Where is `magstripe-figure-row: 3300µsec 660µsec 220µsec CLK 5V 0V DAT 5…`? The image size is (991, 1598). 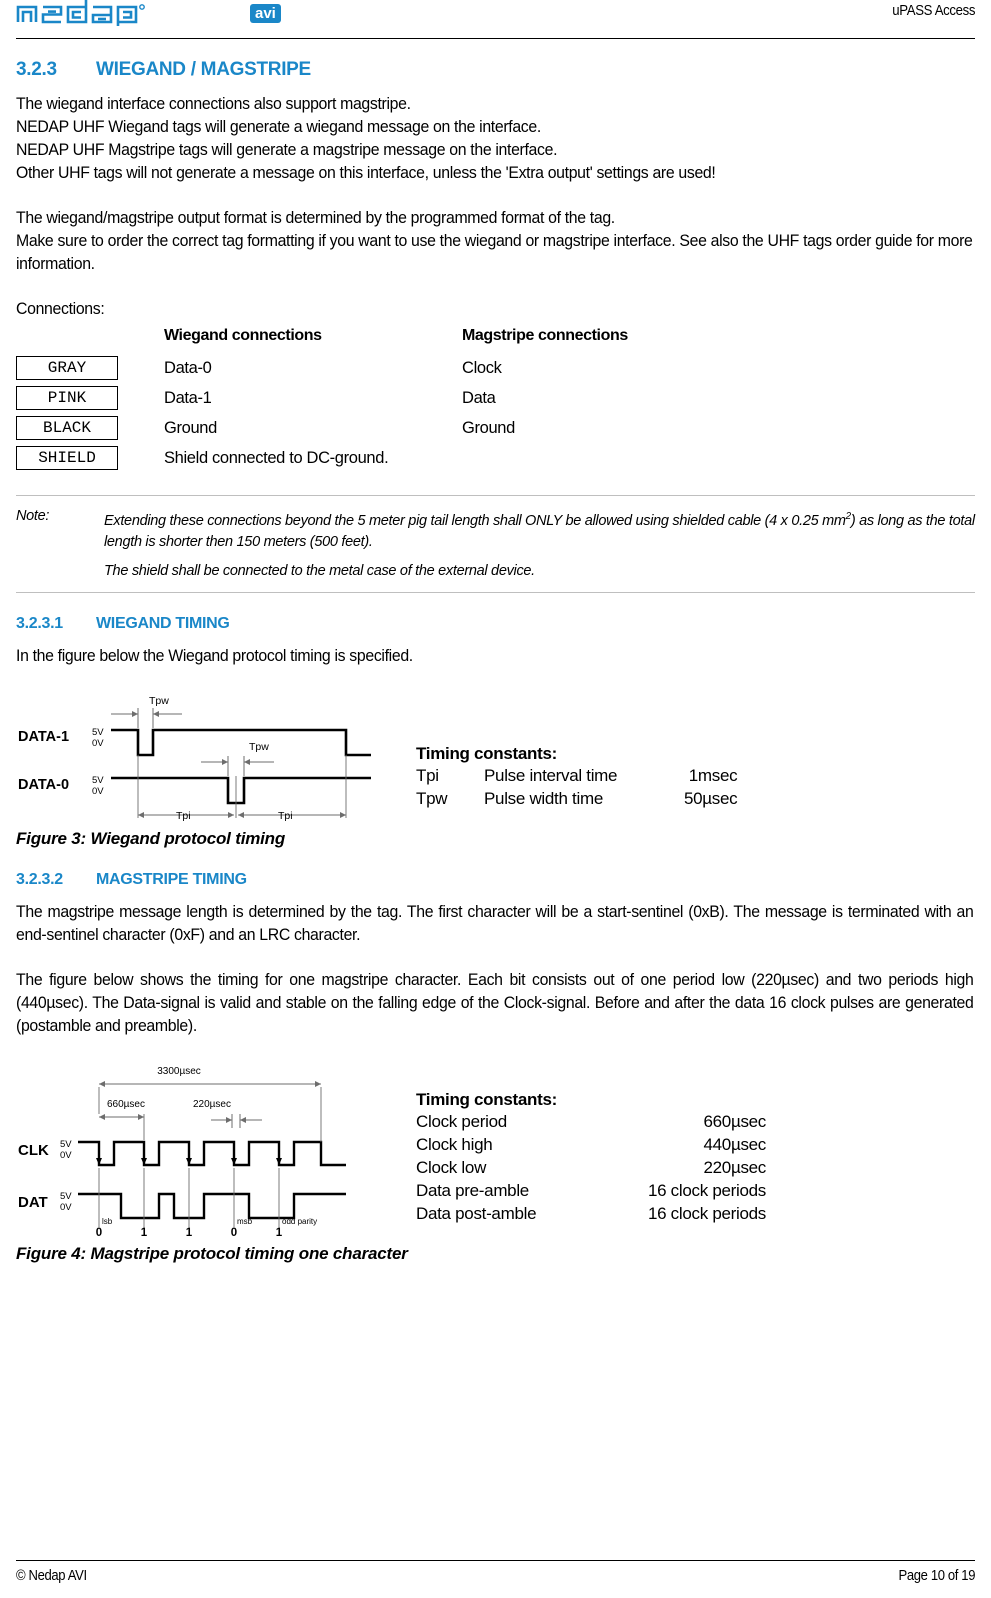 magstripe-figure-row: 3300µsec 660µsec 220µsec CLK 5V 0V DAT 5… is located at coordinates (495, 1147).